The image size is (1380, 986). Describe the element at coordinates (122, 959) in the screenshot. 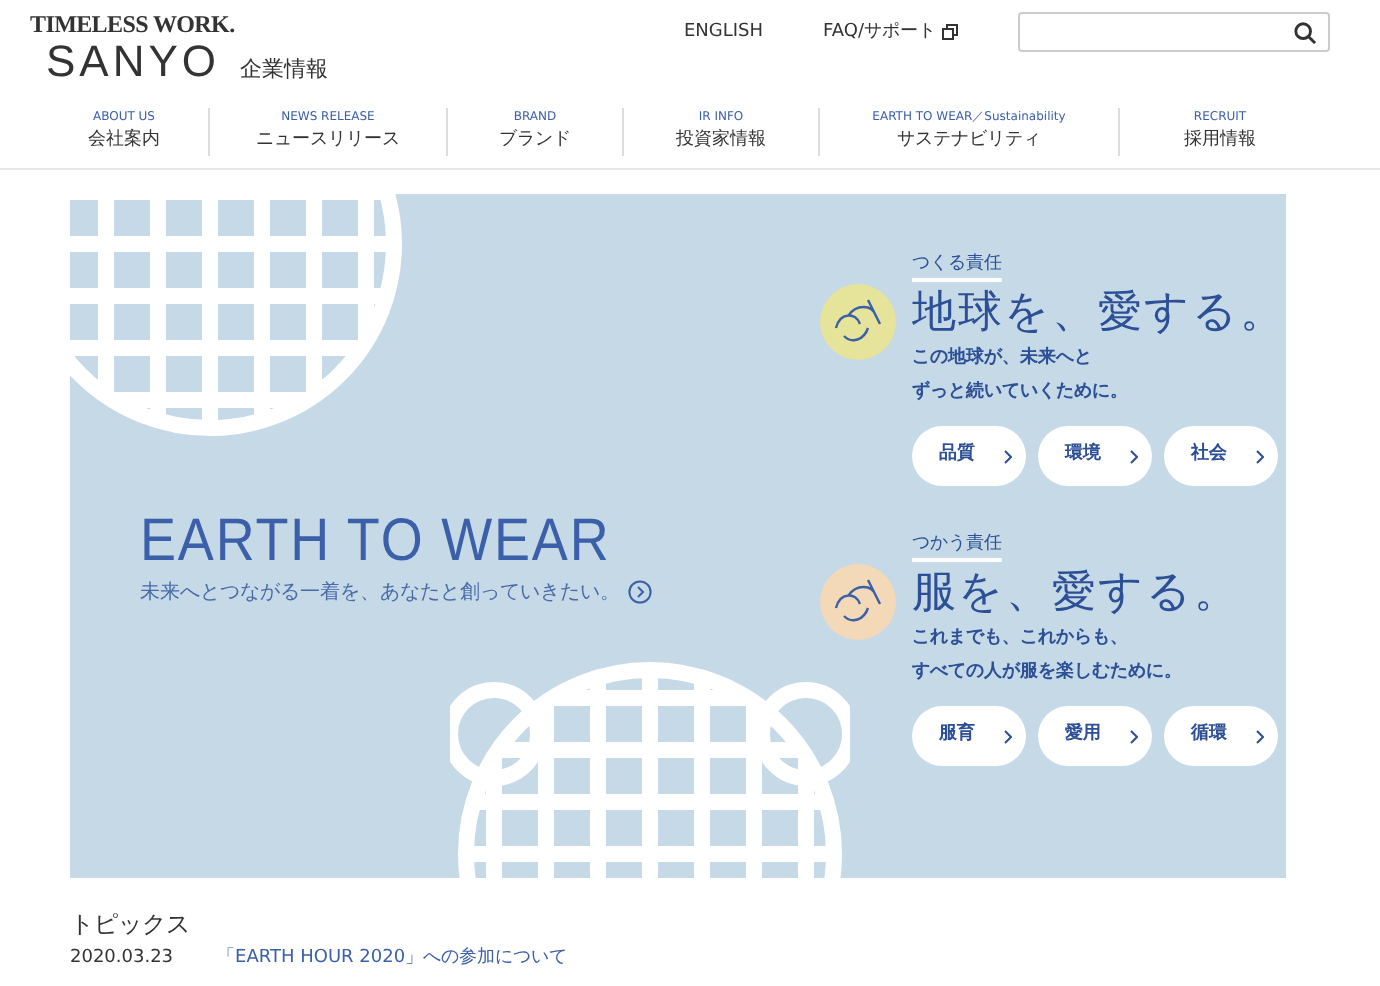

I see `topic-date: 2020.03.23` at that location.